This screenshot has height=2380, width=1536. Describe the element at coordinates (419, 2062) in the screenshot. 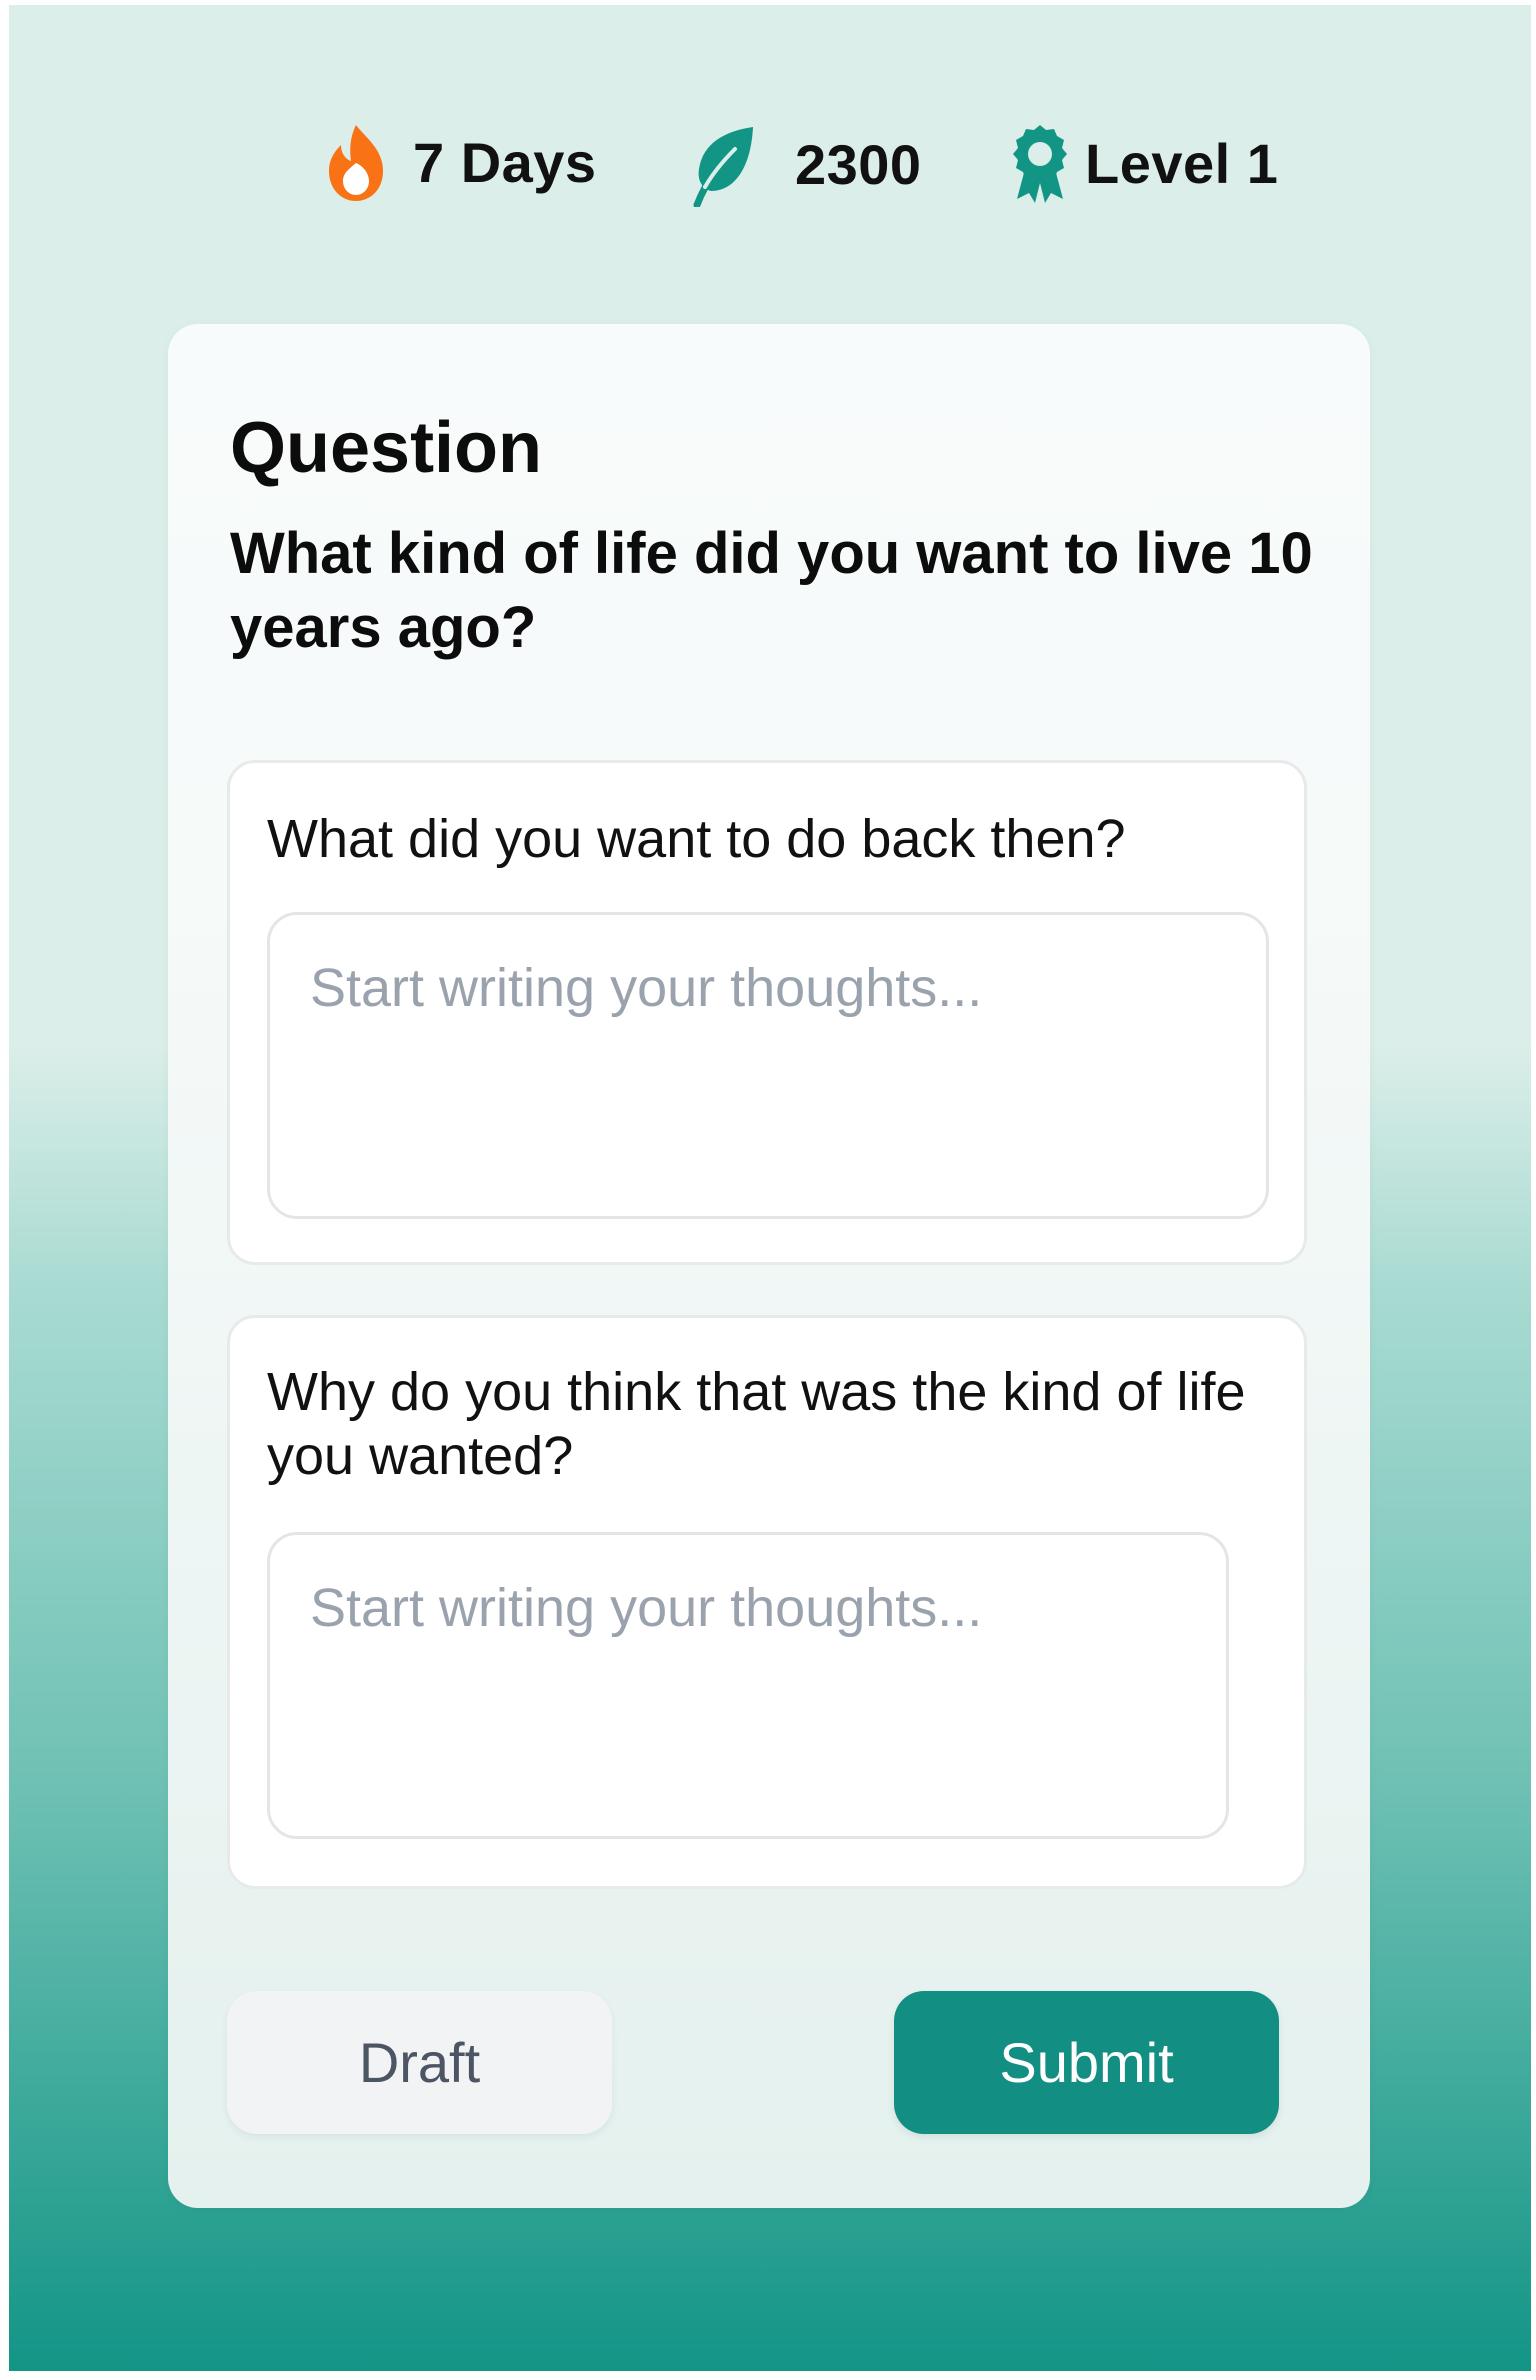

I see `draft-button: Draft` at that location.